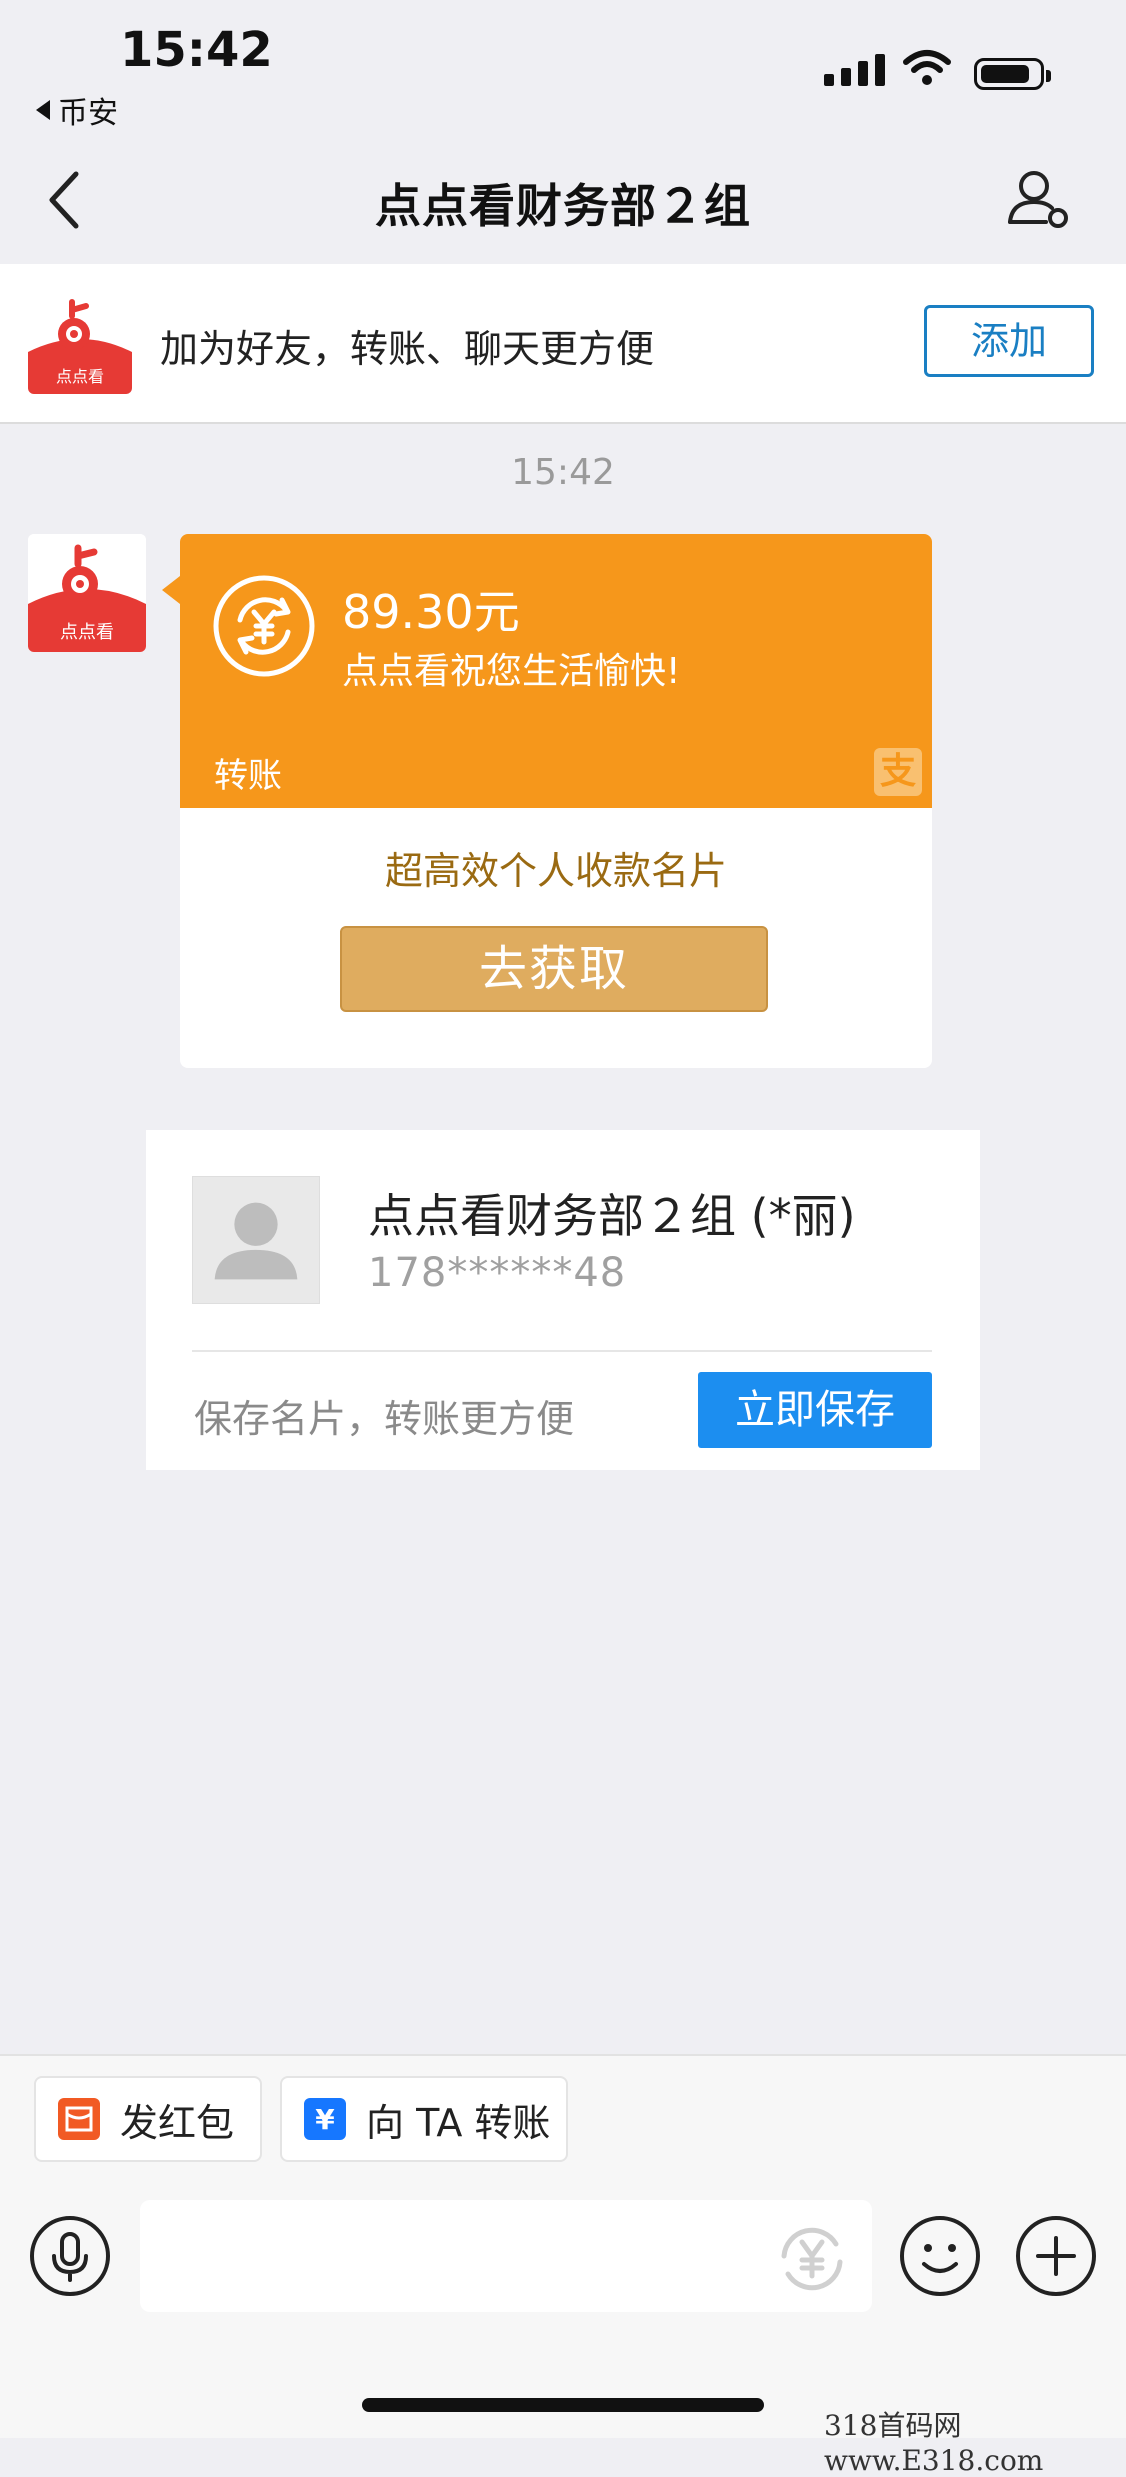 The height and width of the screenshot is (2477, 1126). What do you see at coordinates (927, 67) in the screenshot?
I see `wifi-icon` at bounding box center [927, 67].